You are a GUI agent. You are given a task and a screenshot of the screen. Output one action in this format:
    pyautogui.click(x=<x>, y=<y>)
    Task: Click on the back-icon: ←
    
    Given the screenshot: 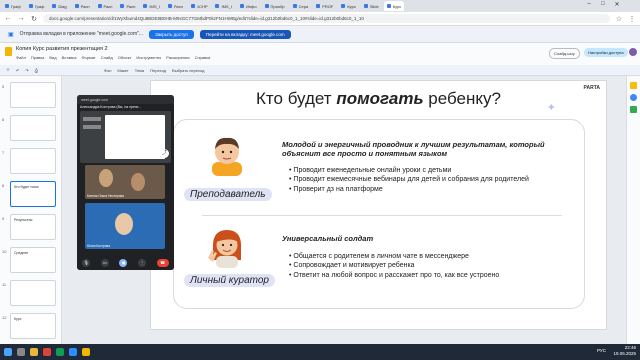 What is the action you would take?
    pyautogui.click(x=8, y=18)
    